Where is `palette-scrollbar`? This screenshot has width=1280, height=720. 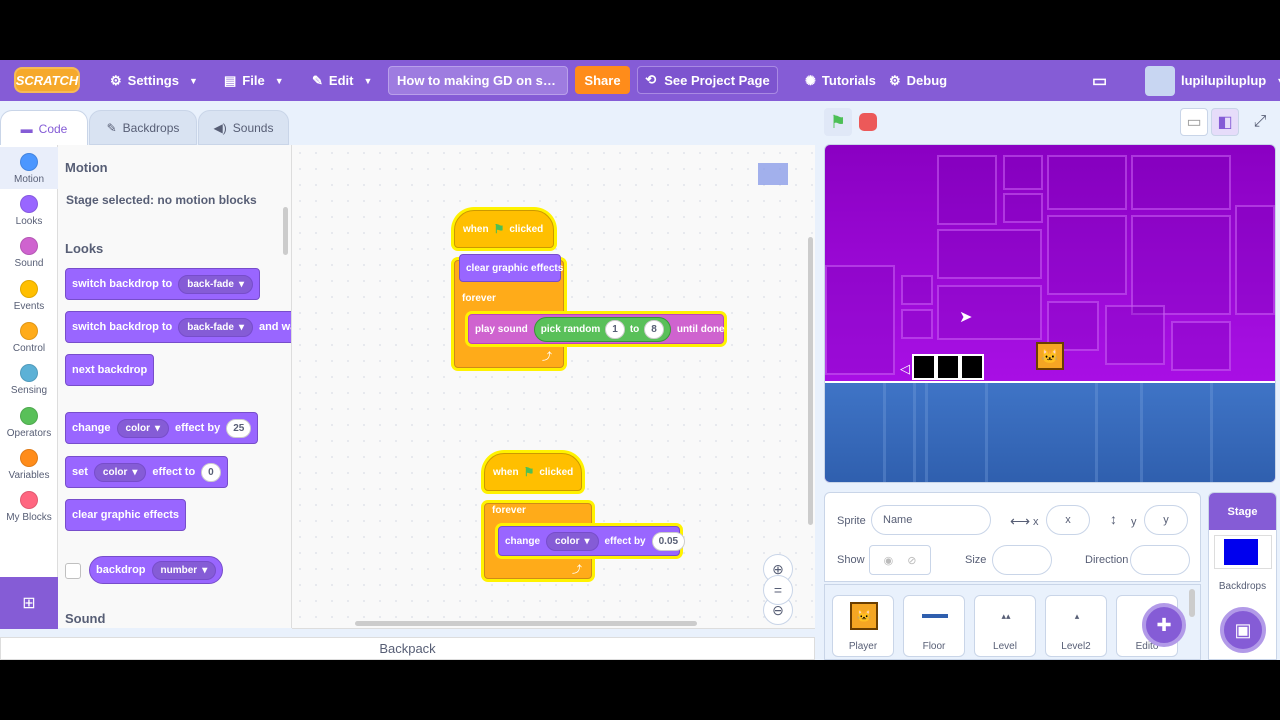
palette-scrollbar is located at coordinates (285, 231).